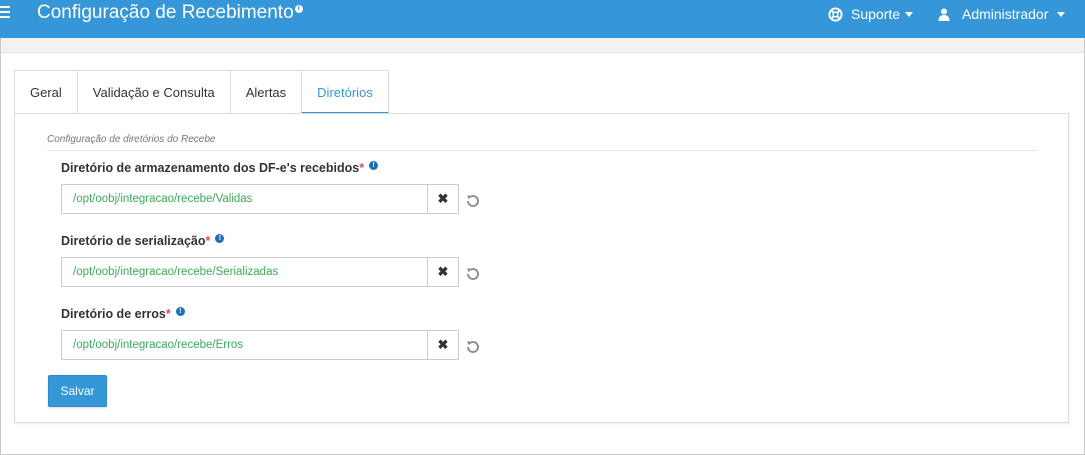 Image resolution: width=1085 pixels, height=455 pixels. Describe the element at coordinates (876, 14) in the screenshot. I see `support-label: Suporte` at that location.